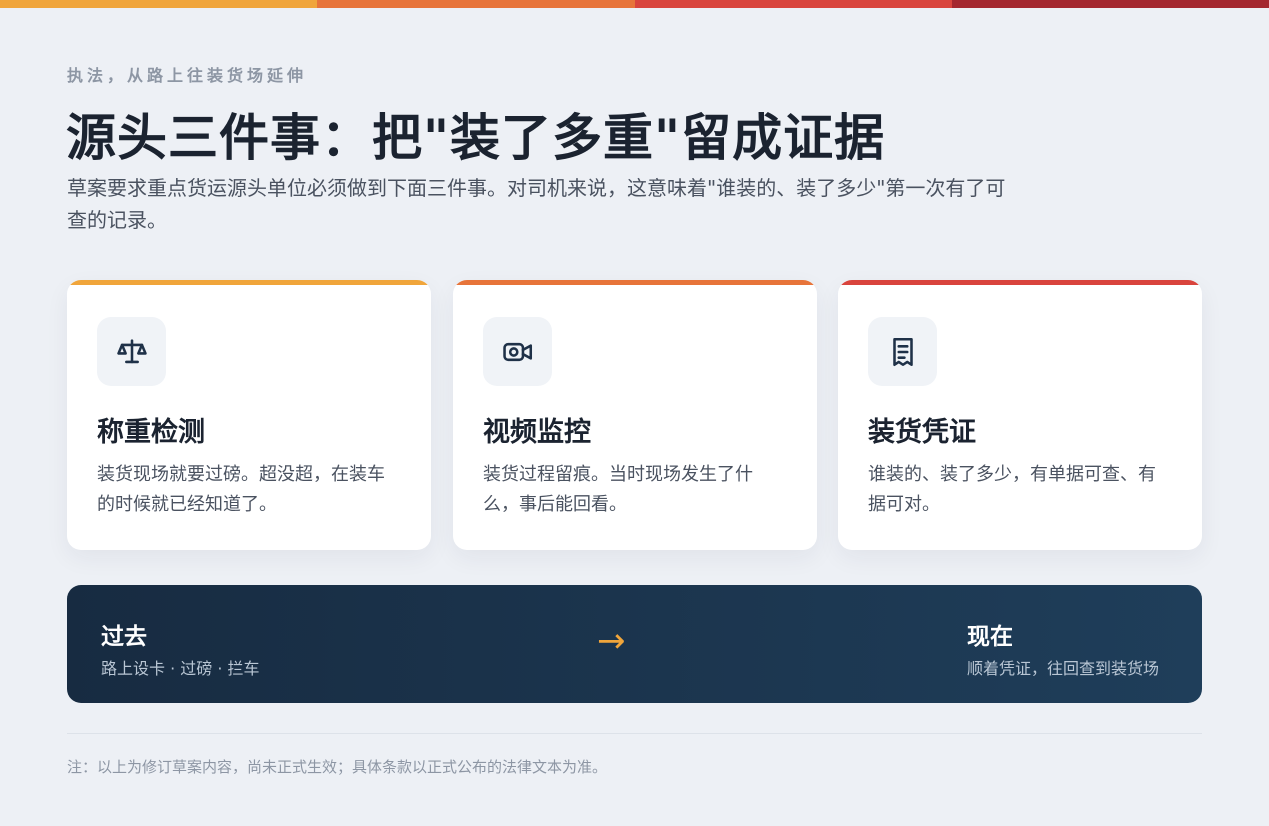  I want to click on card-title: 视频监控, so click(537, 432).